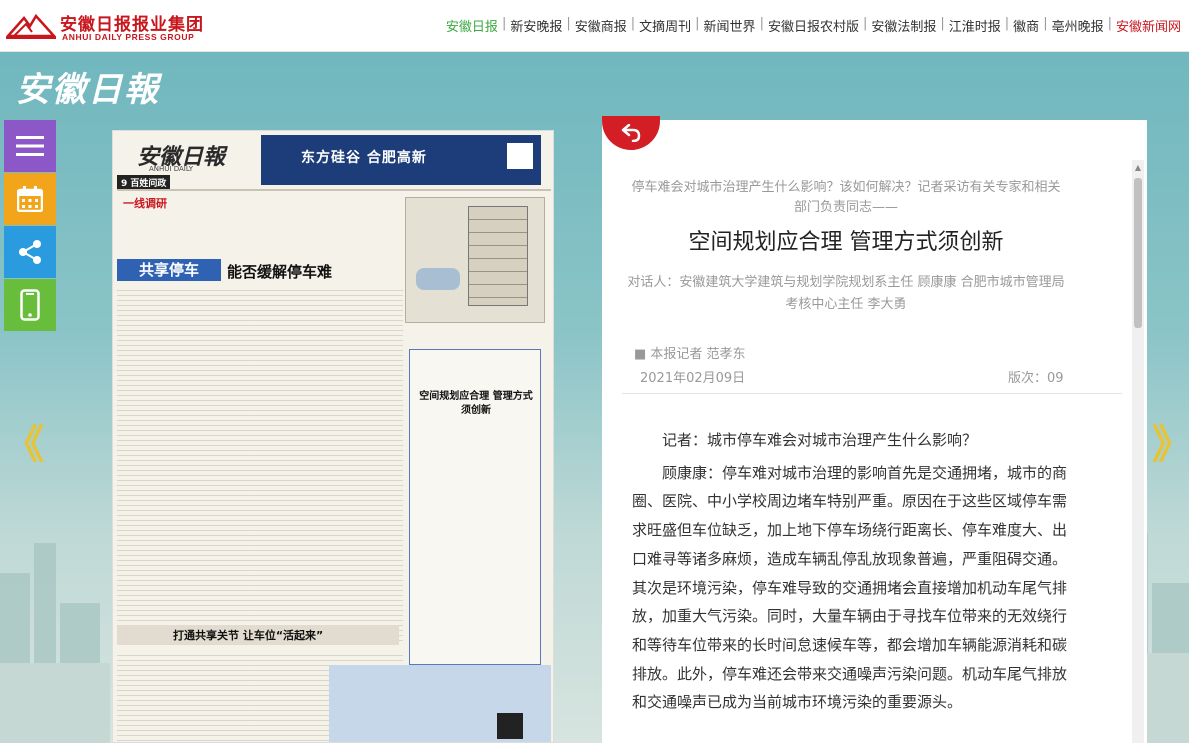 This screenshot has height=743, width=1189. I want to click on nav-item: 安徽商报, so click(601, 25).